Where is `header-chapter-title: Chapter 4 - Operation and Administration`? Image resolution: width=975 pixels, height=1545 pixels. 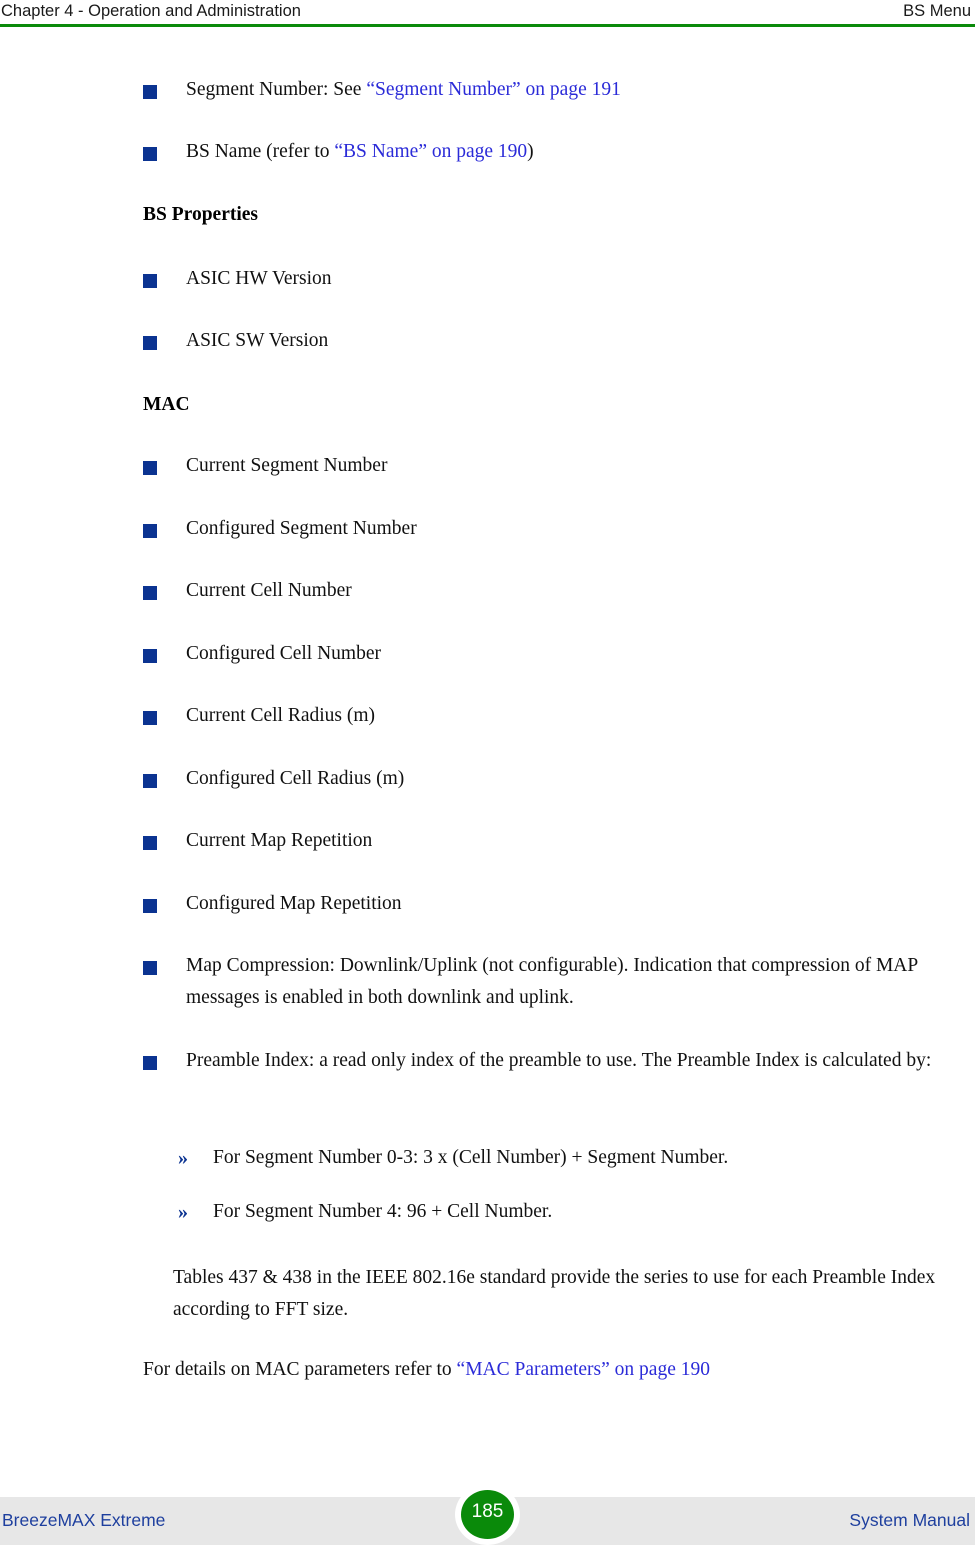
header-chapter-title: Chapter 4 - Operation and Administration is located at coordinates (151, 11).